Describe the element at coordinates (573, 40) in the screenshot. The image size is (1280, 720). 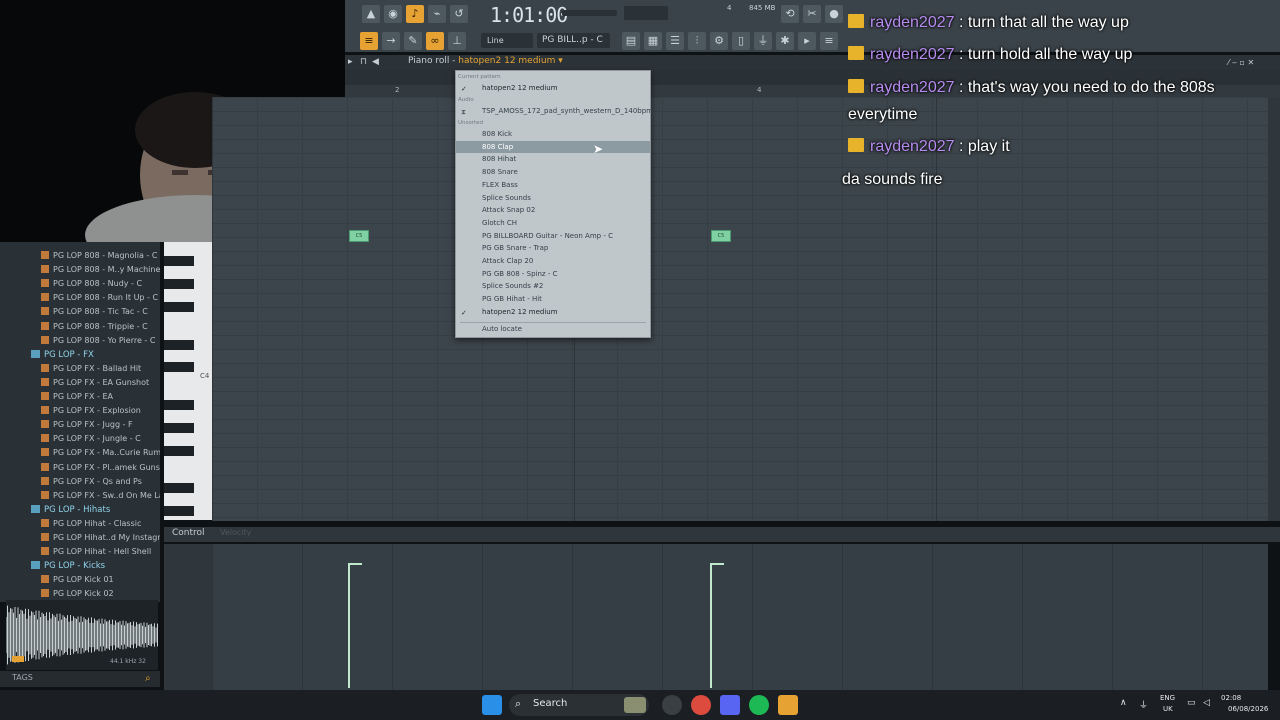
I see `pattern-select: PG BILL..p - C` at that location.